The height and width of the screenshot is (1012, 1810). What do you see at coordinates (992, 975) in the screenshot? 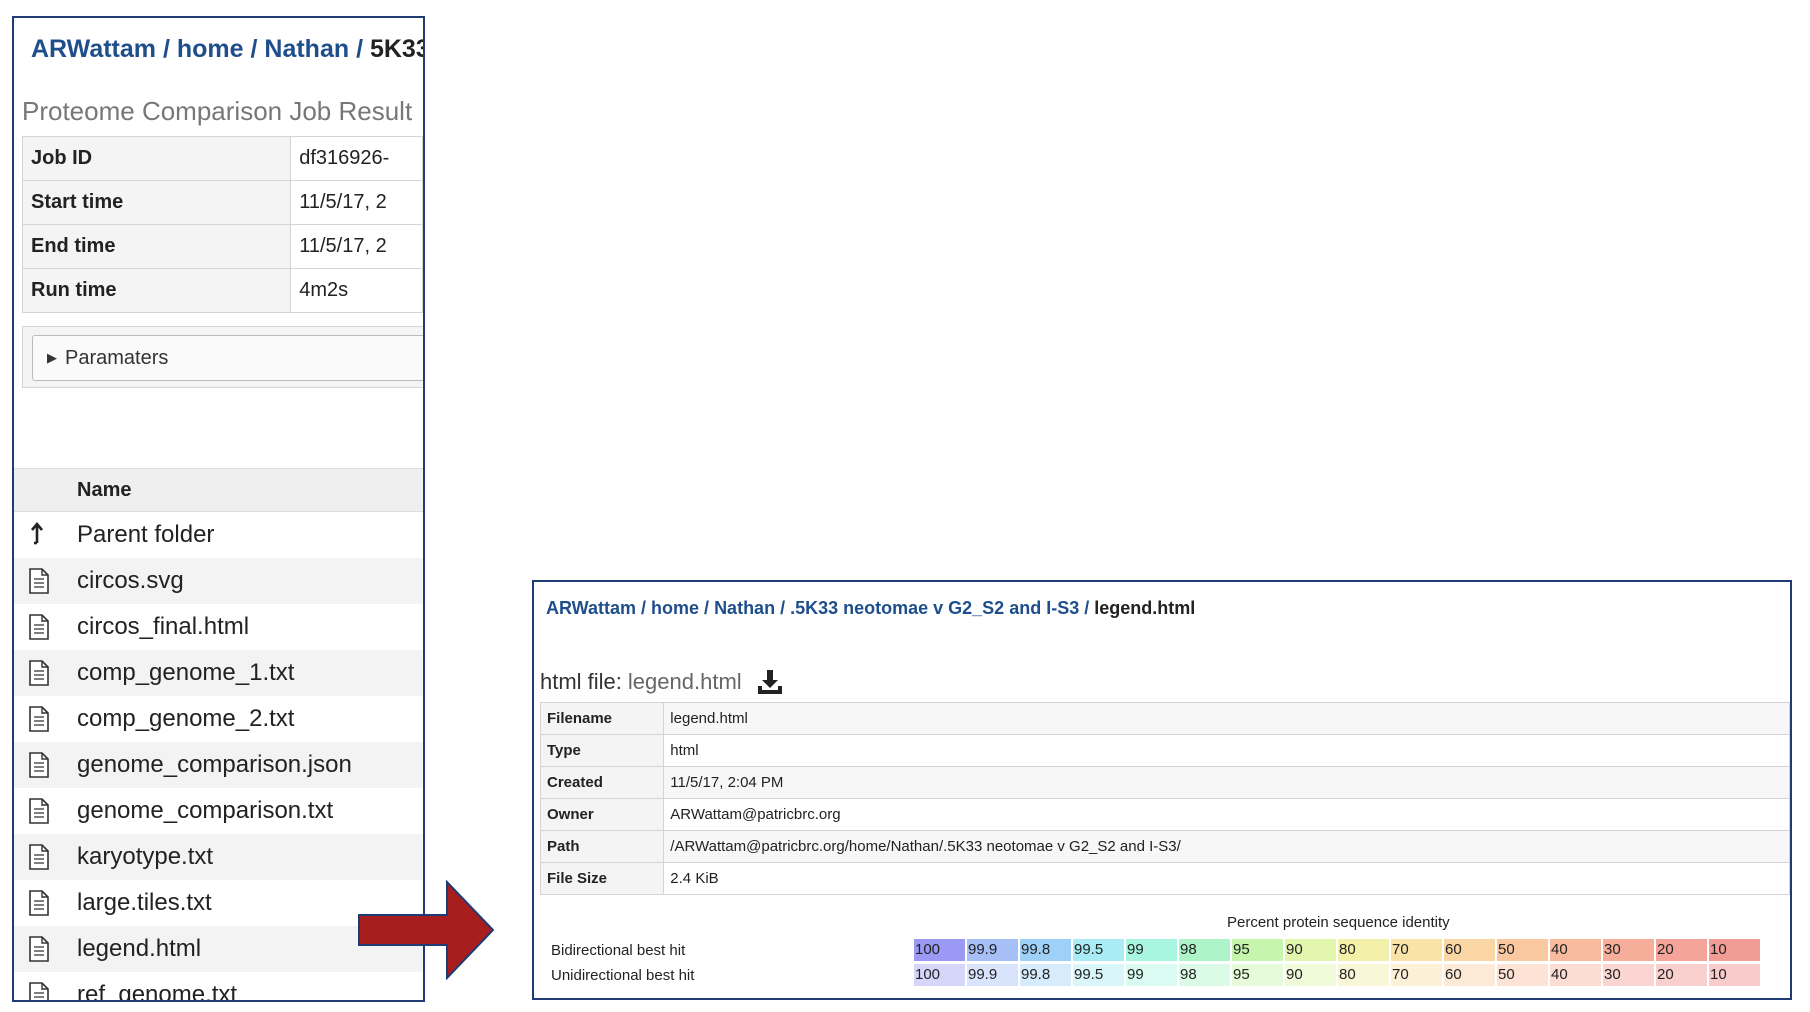
I see `legend-cell: 99.9` at bounding box center [992, 975].